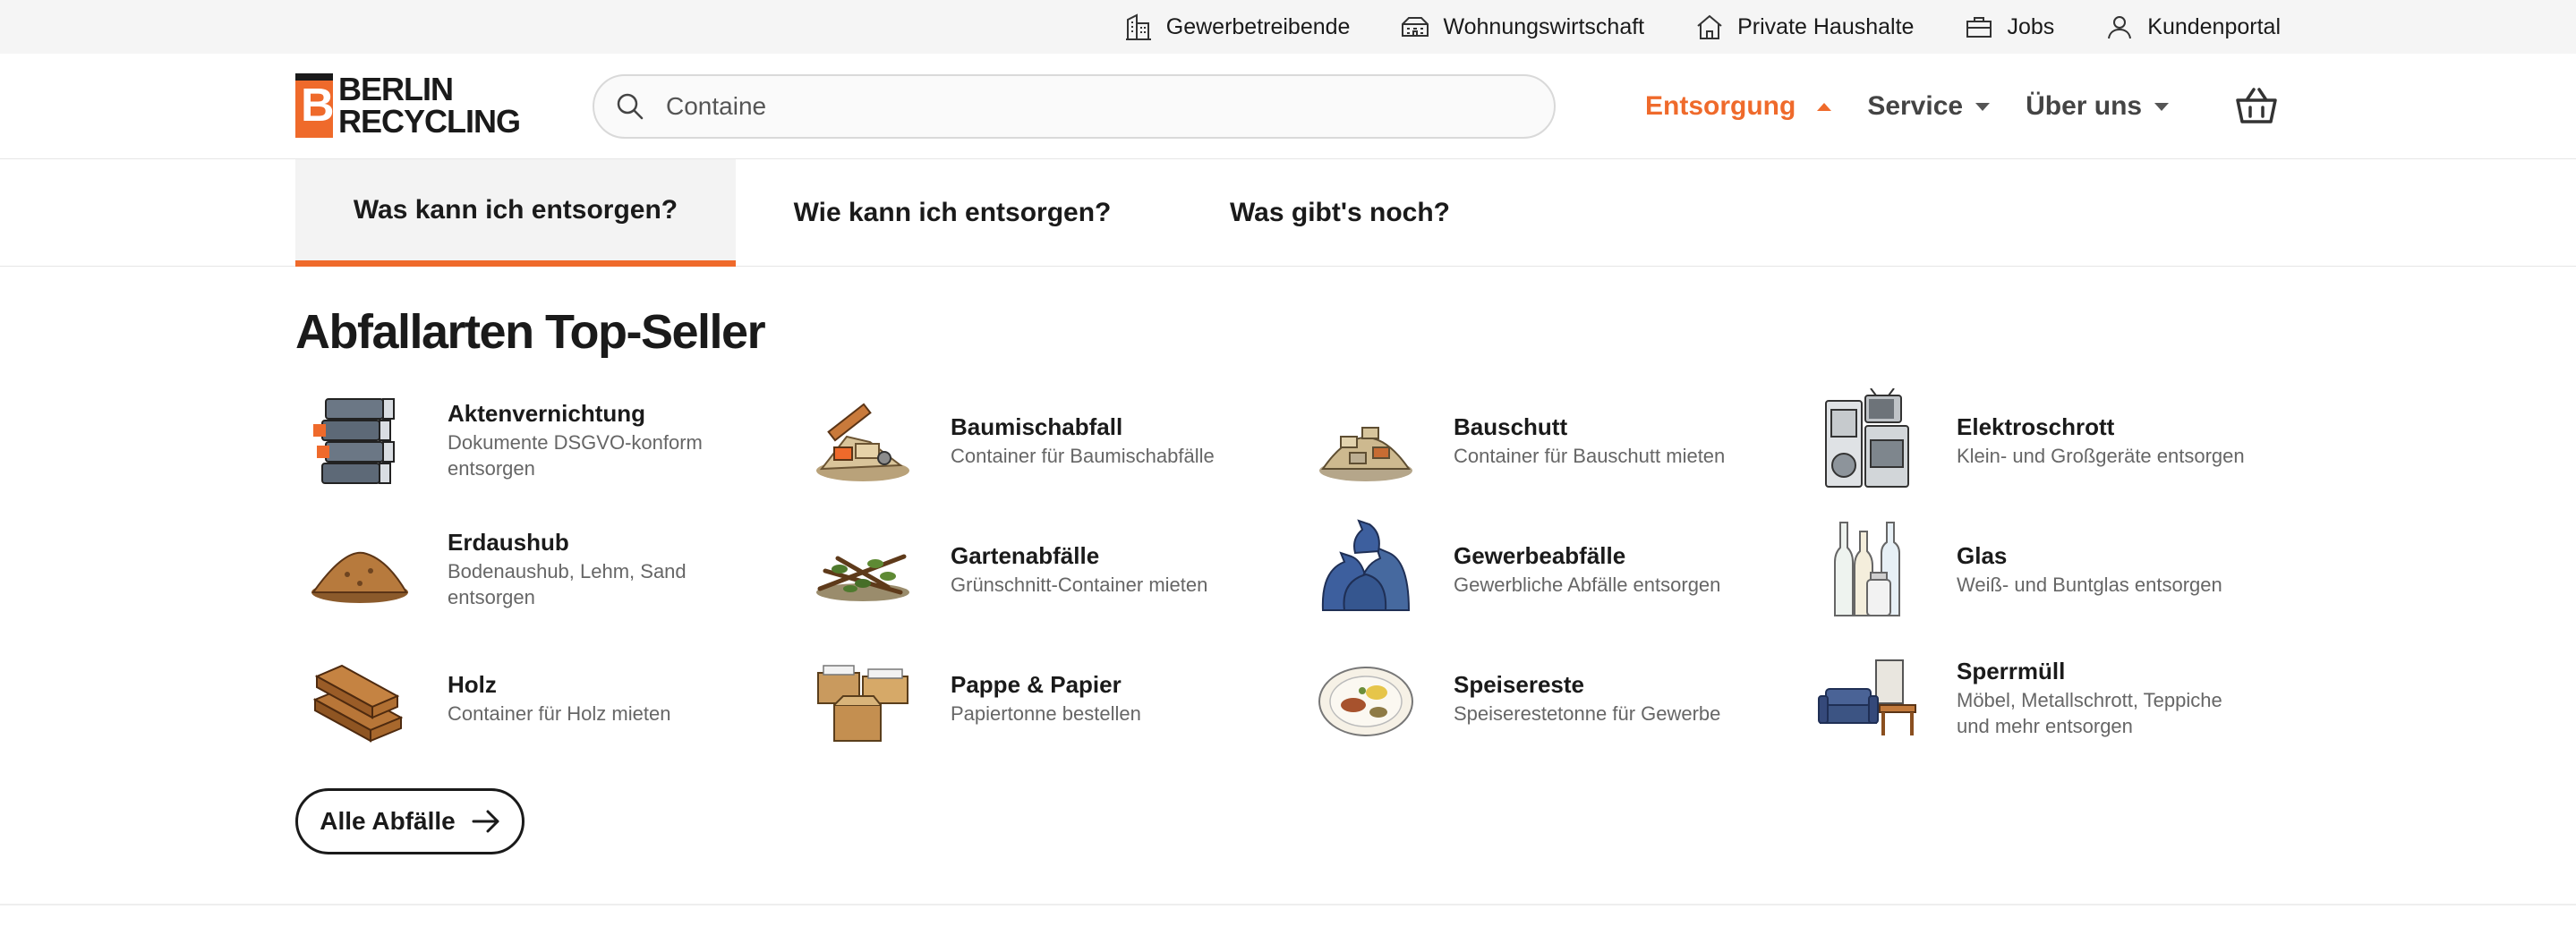  Describe the element at coordinates (2101, 456) in the screenshot. I see `waste-item-desc: Klein- und Großgeräte entsorgen` at that location.